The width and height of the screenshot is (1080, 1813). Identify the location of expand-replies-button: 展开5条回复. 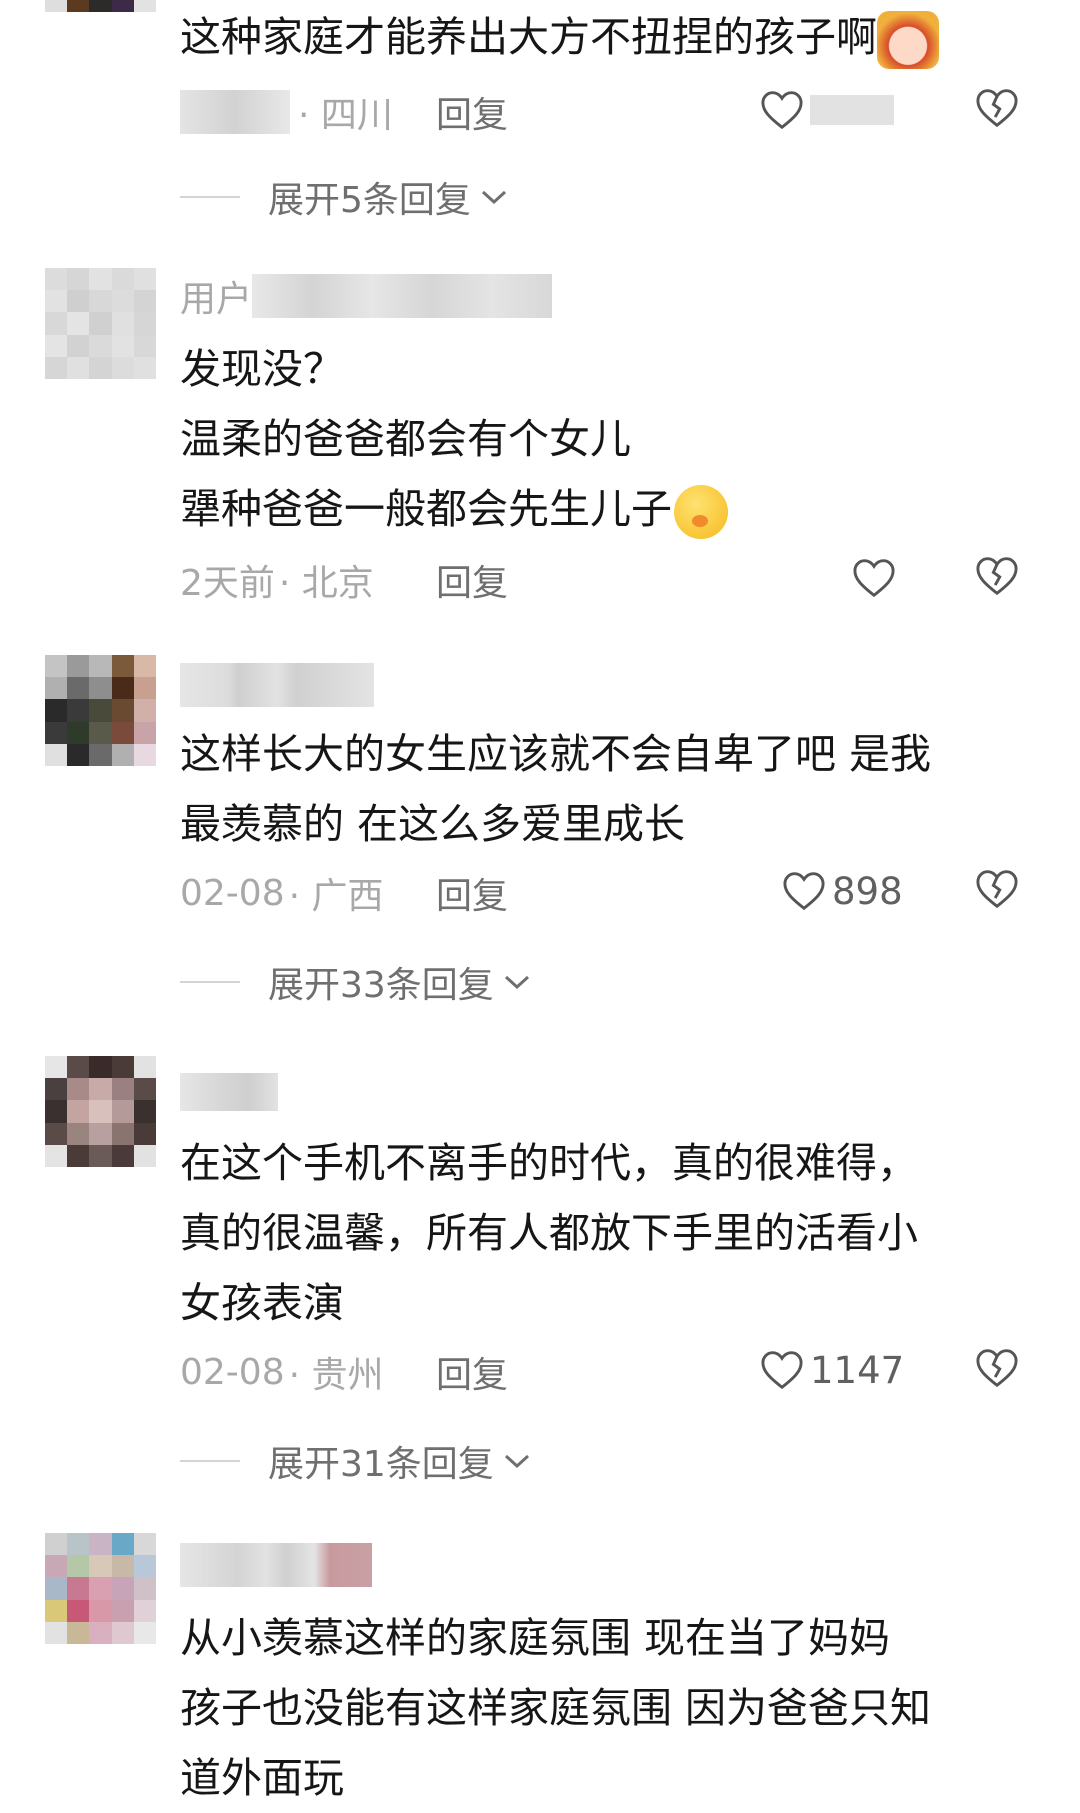
(344, 197).